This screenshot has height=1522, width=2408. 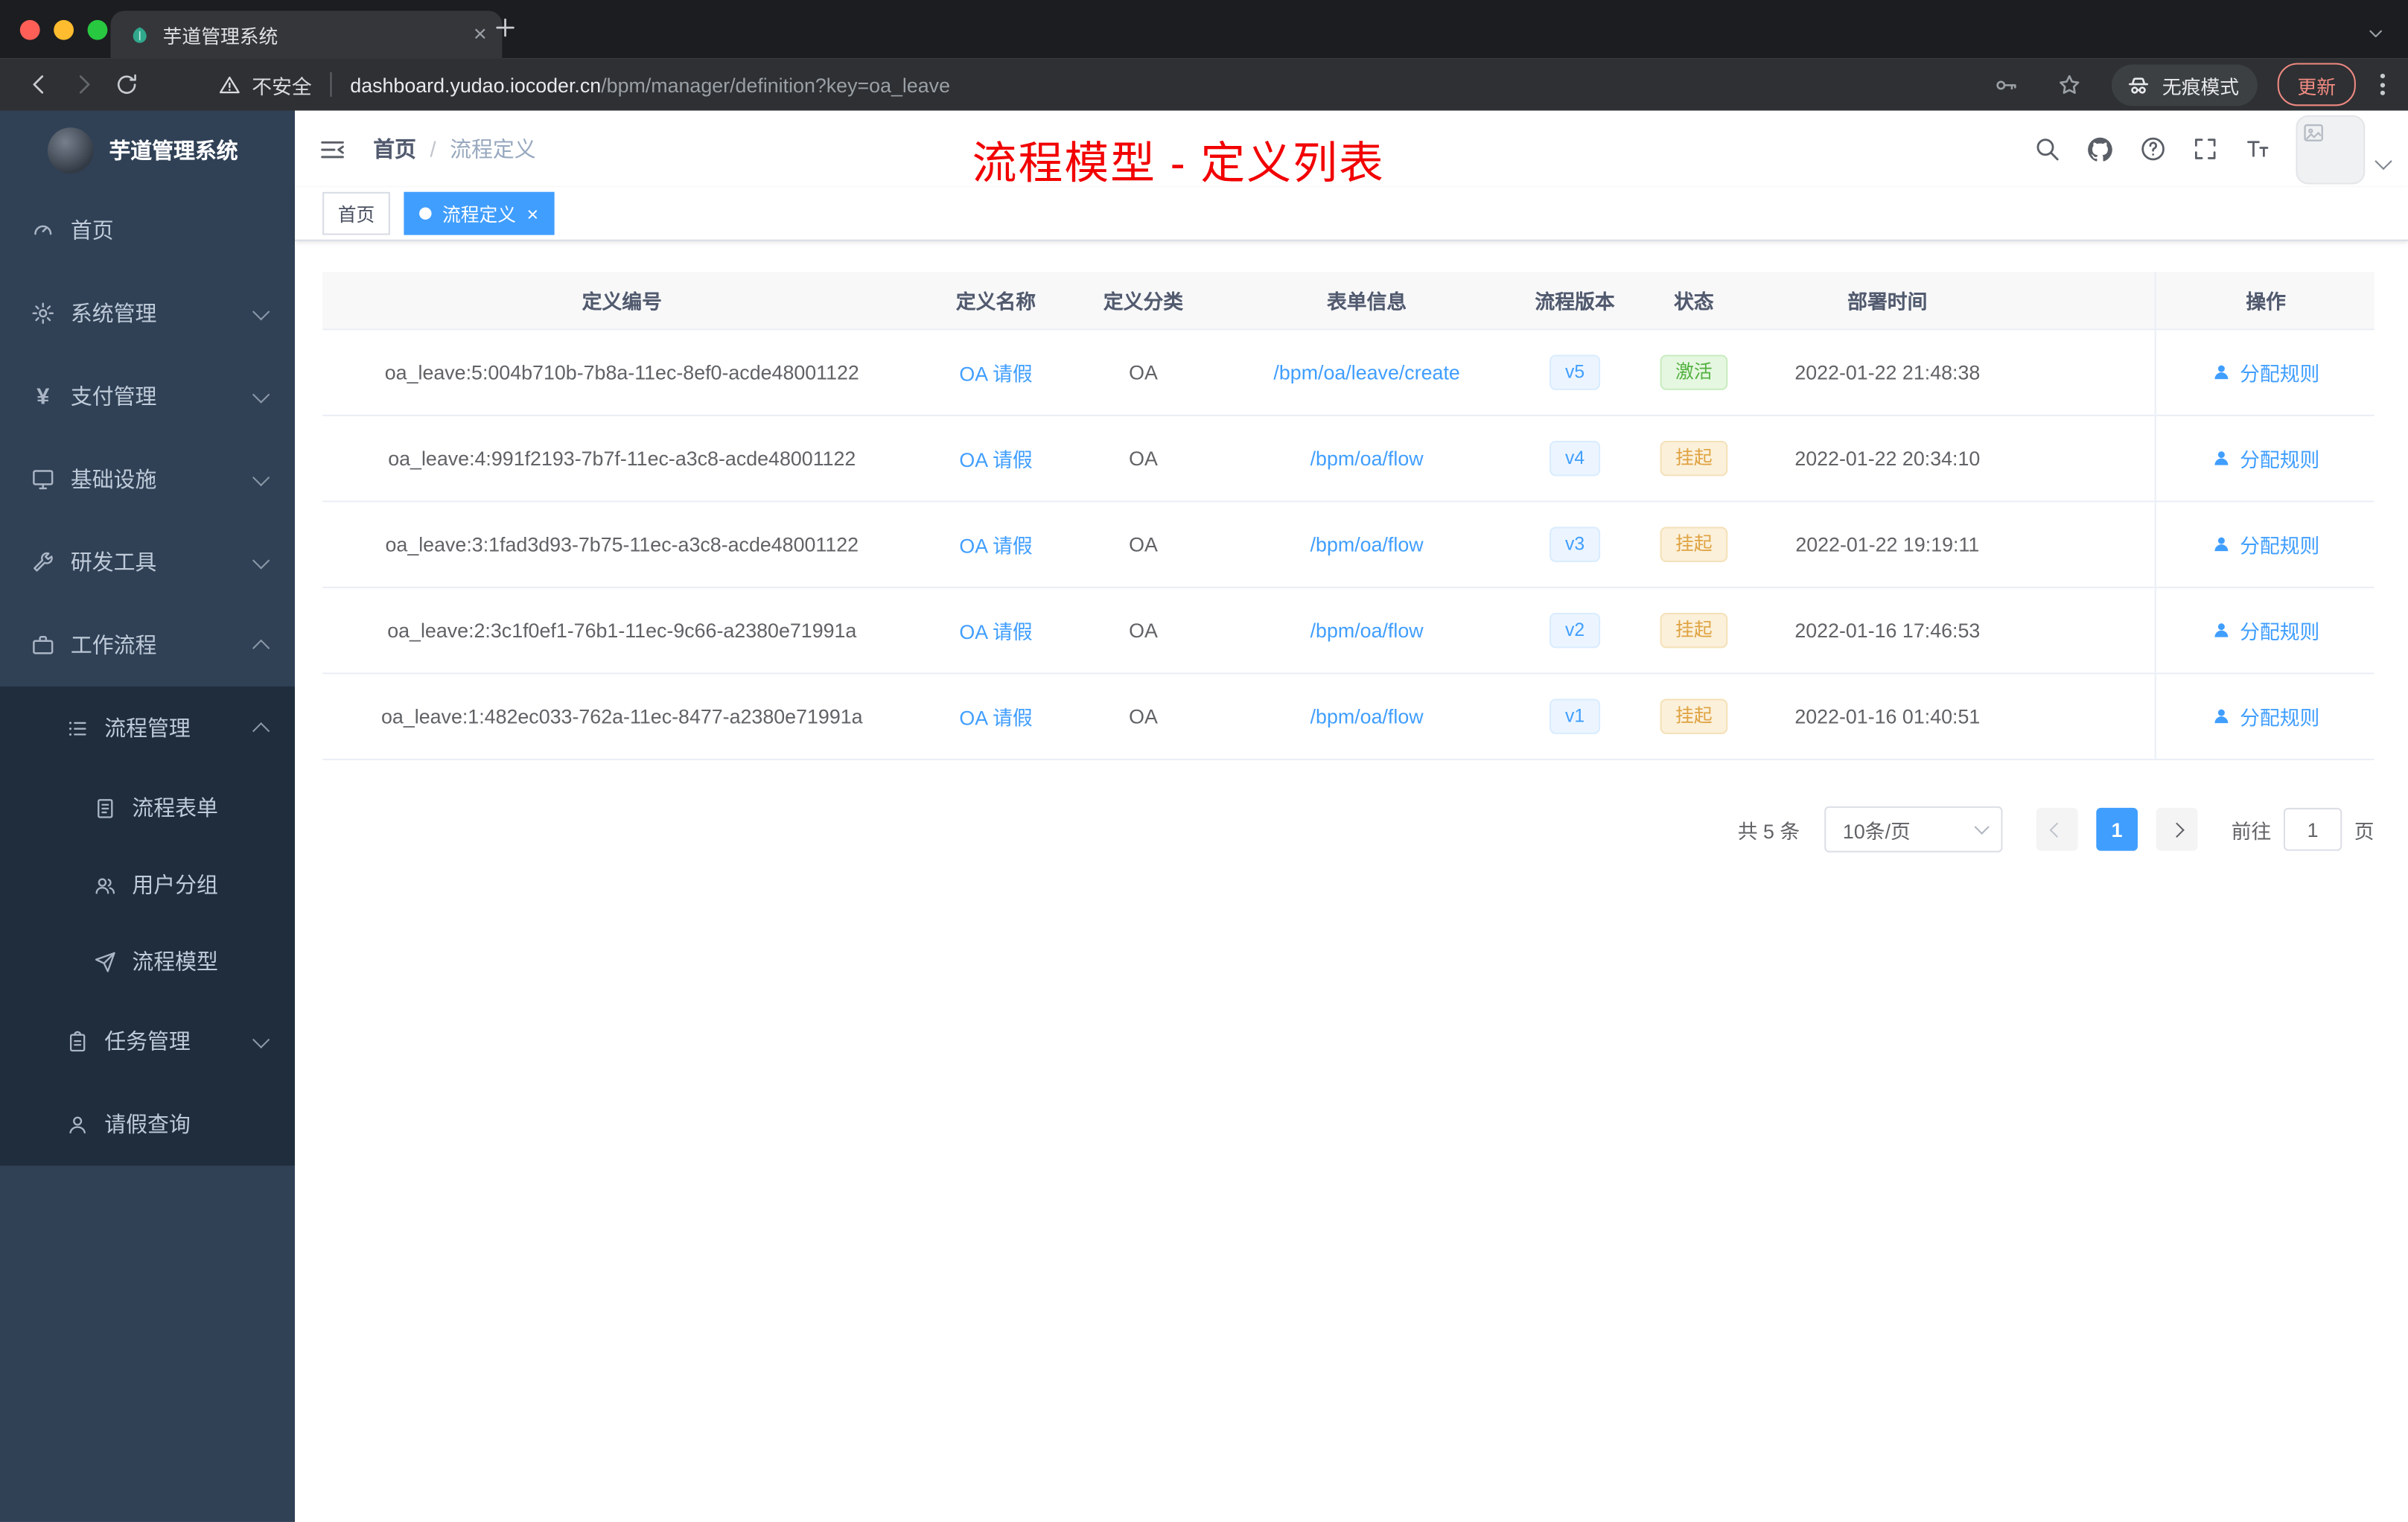 I want to click on window-close-button, so click(x=29, y=29).